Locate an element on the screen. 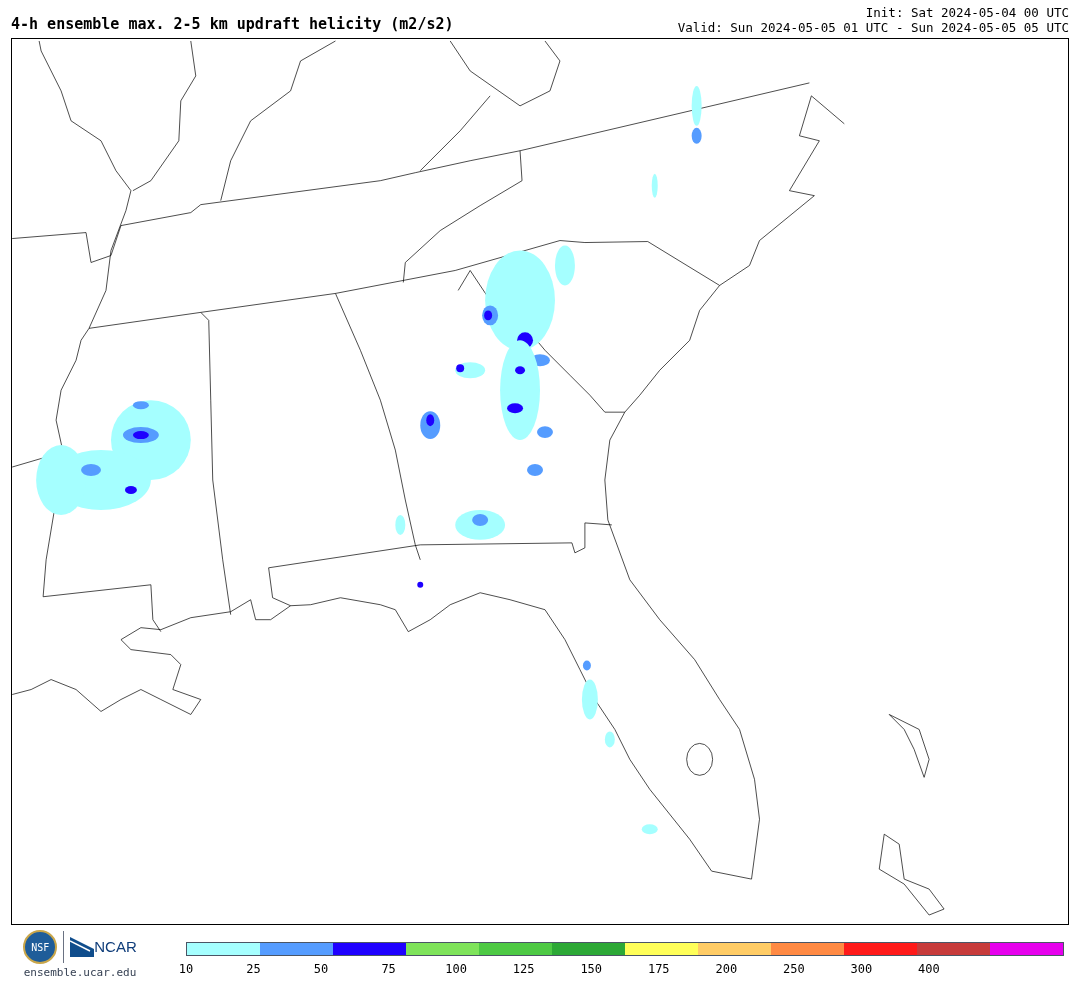  map-title: 4-h ensemble max. 2-5 km updraft helicity (m2/s2) is located at coordinates (232, 24).